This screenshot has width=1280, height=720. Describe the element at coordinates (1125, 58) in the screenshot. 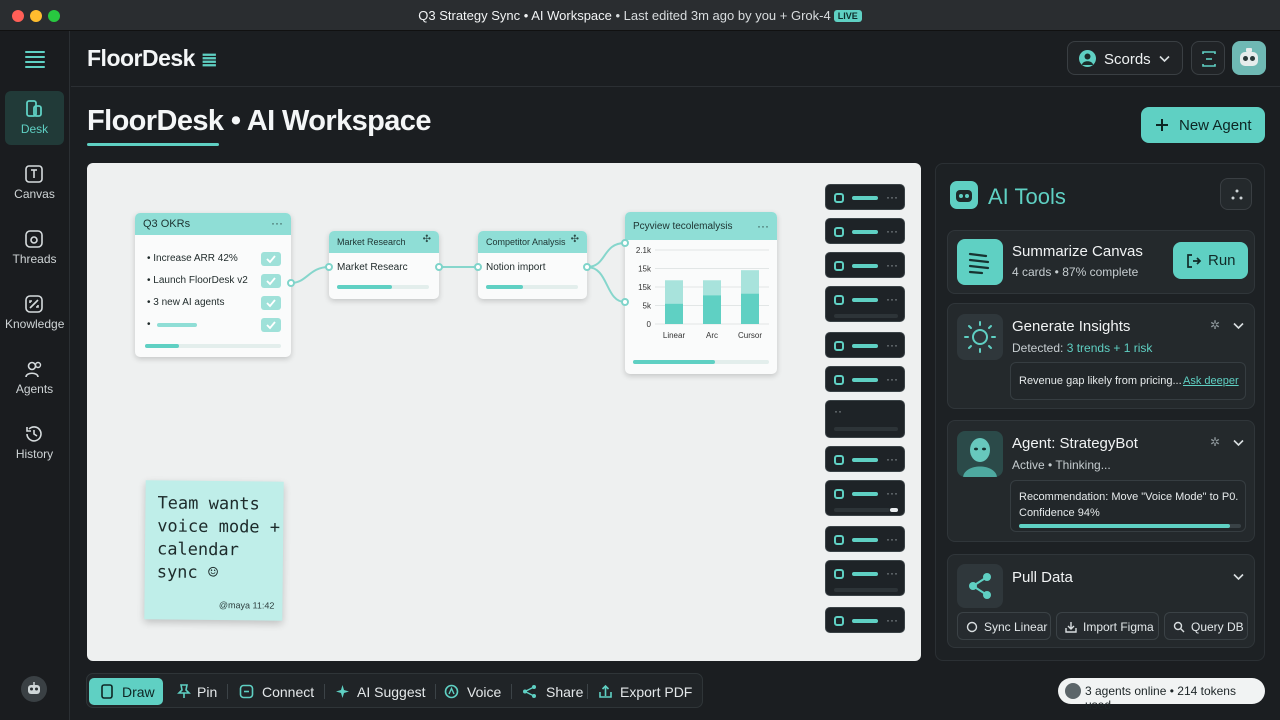

I see `workspace-select: Scords` at that location.